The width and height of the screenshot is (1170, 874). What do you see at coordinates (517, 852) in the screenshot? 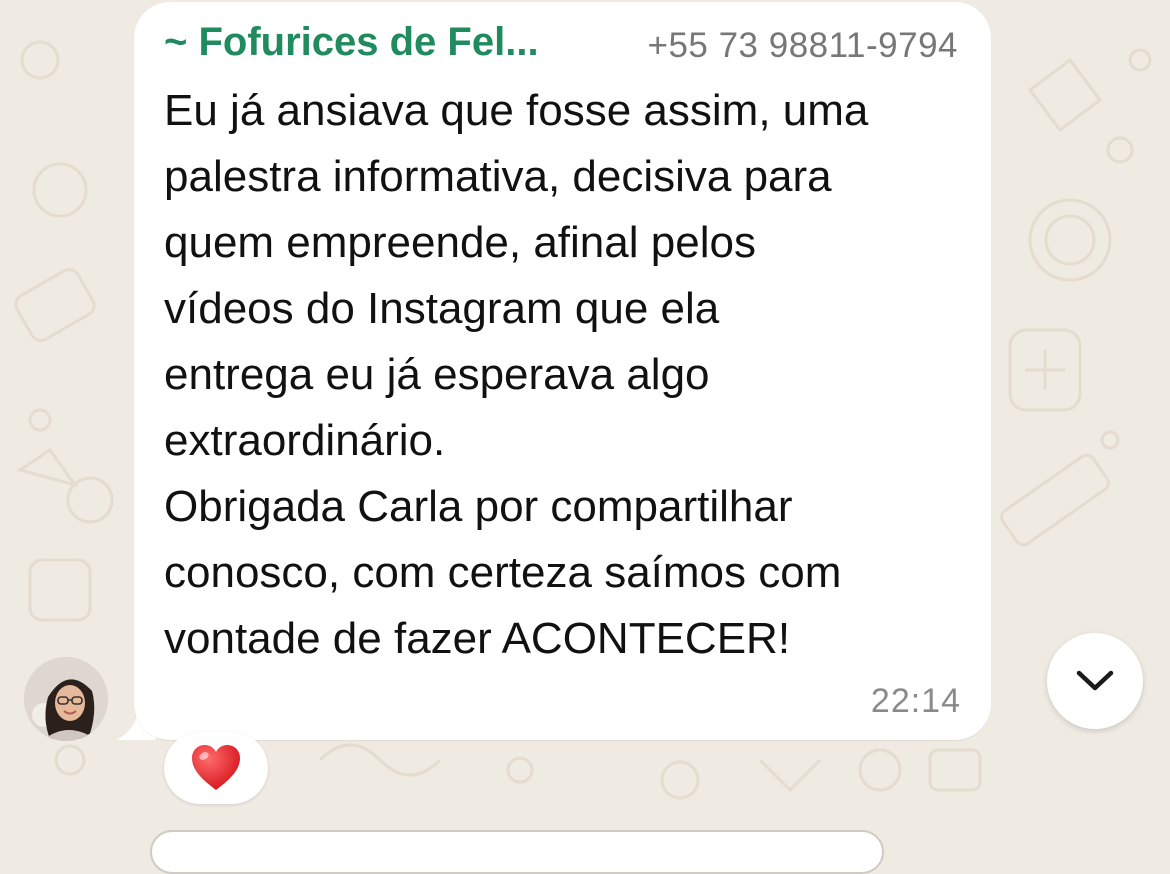
I see `message-input` at bounding box center [517, 852].